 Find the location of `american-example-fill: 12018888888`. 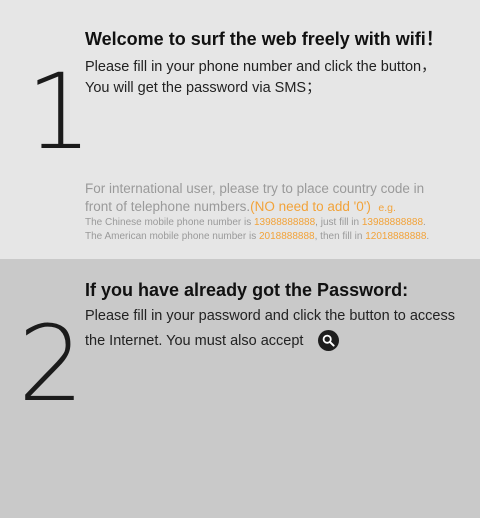

american-example-fill: 12018888888 is located at coordinates (396, 236).